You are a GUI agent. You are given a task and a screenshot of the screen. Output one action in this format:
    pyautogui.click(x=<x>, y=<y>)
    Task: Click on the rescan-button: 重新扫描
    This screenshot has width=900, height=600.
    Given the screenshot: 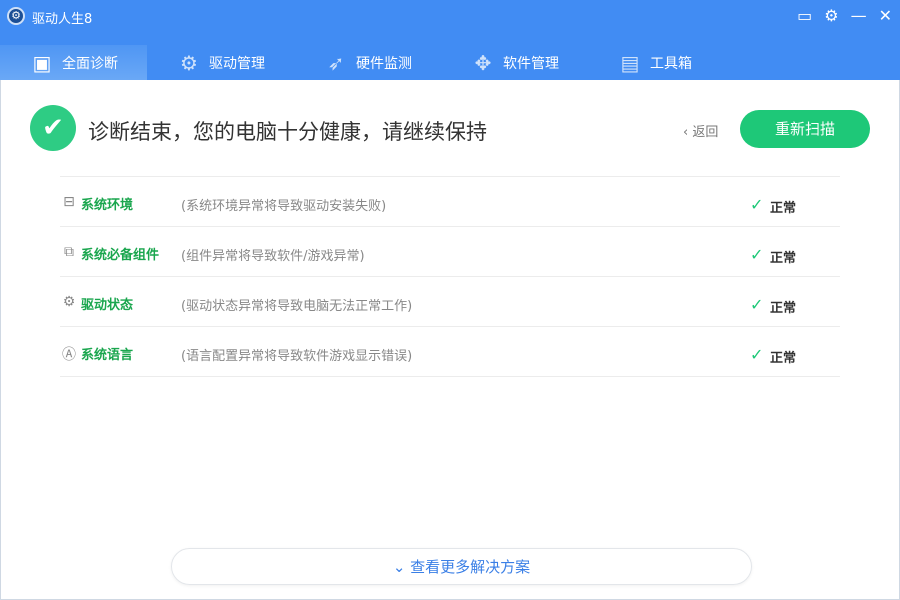 What is the action you would take?
    pyautogui.click(x=805, y=129)
    